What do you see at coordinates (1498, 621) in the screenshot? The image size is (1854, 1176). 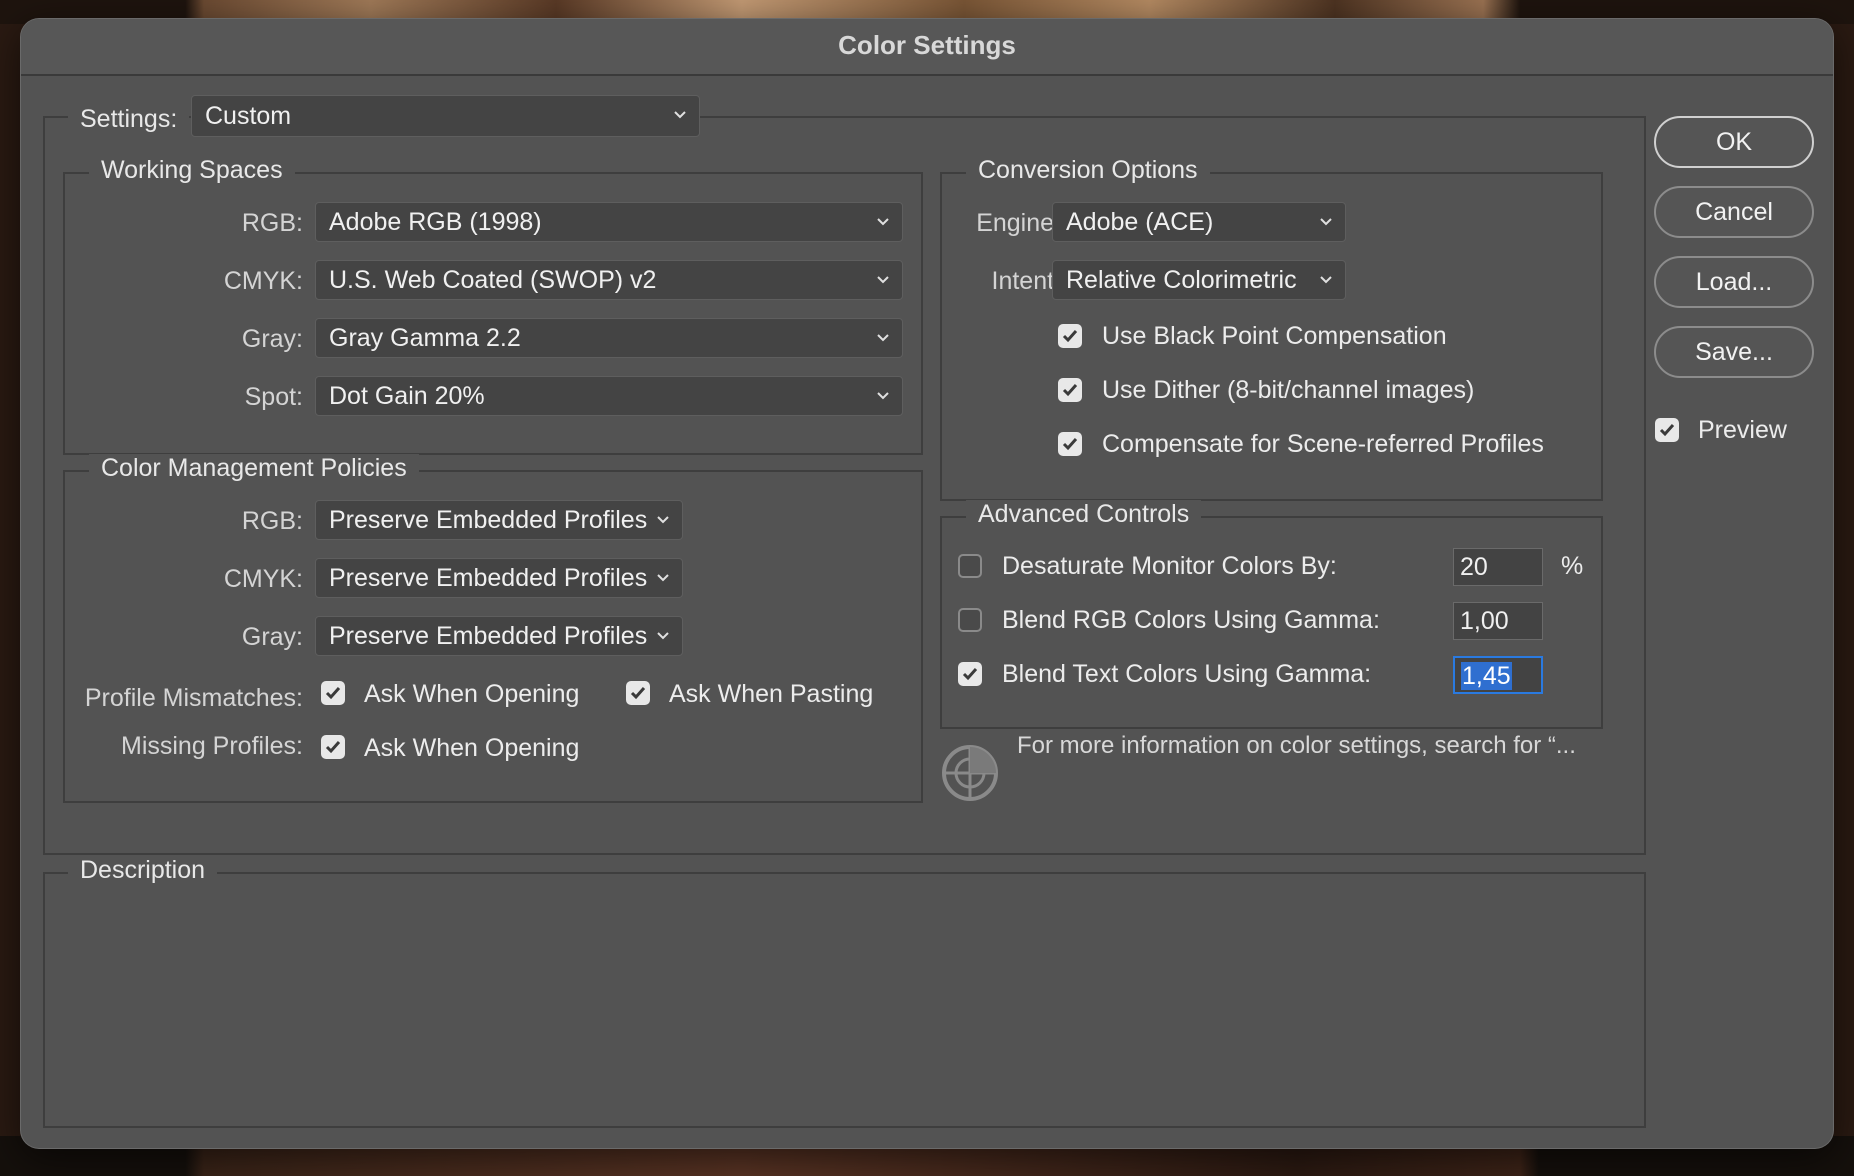 I see `blend-rgb-input: 1,00` at bounding box center [1498, 621].